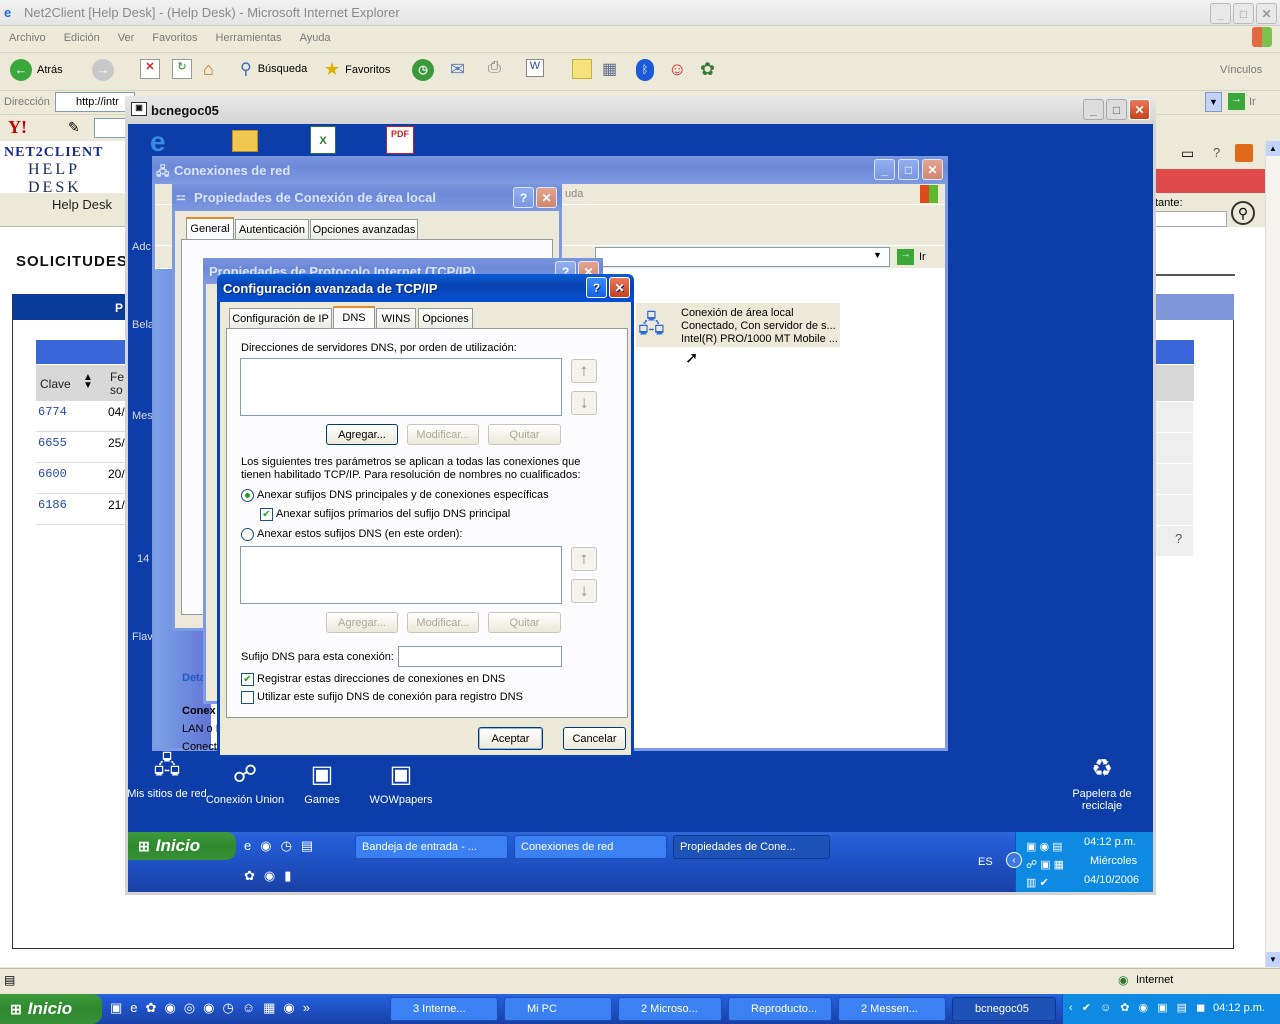  Describe the element at coordinates (742, 257) in the screenshot. I see `netconn-address-input` at that location.